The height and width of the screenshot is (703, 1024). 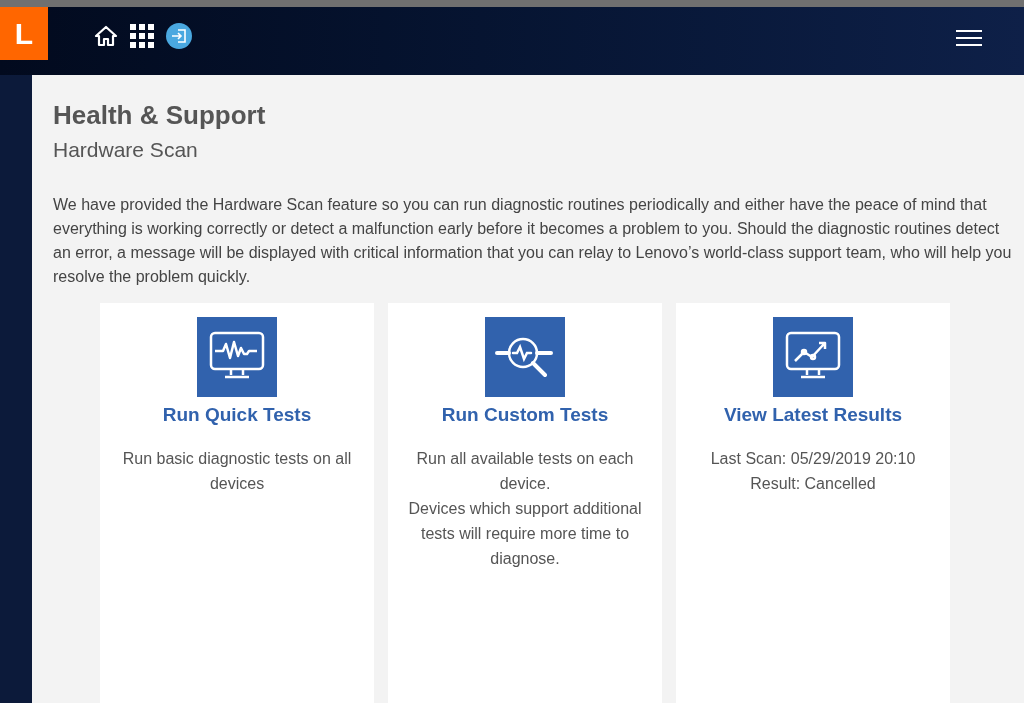 I want to click on card-description: Run basic diagnostic tests on all devices, so click(x=237, y=471).